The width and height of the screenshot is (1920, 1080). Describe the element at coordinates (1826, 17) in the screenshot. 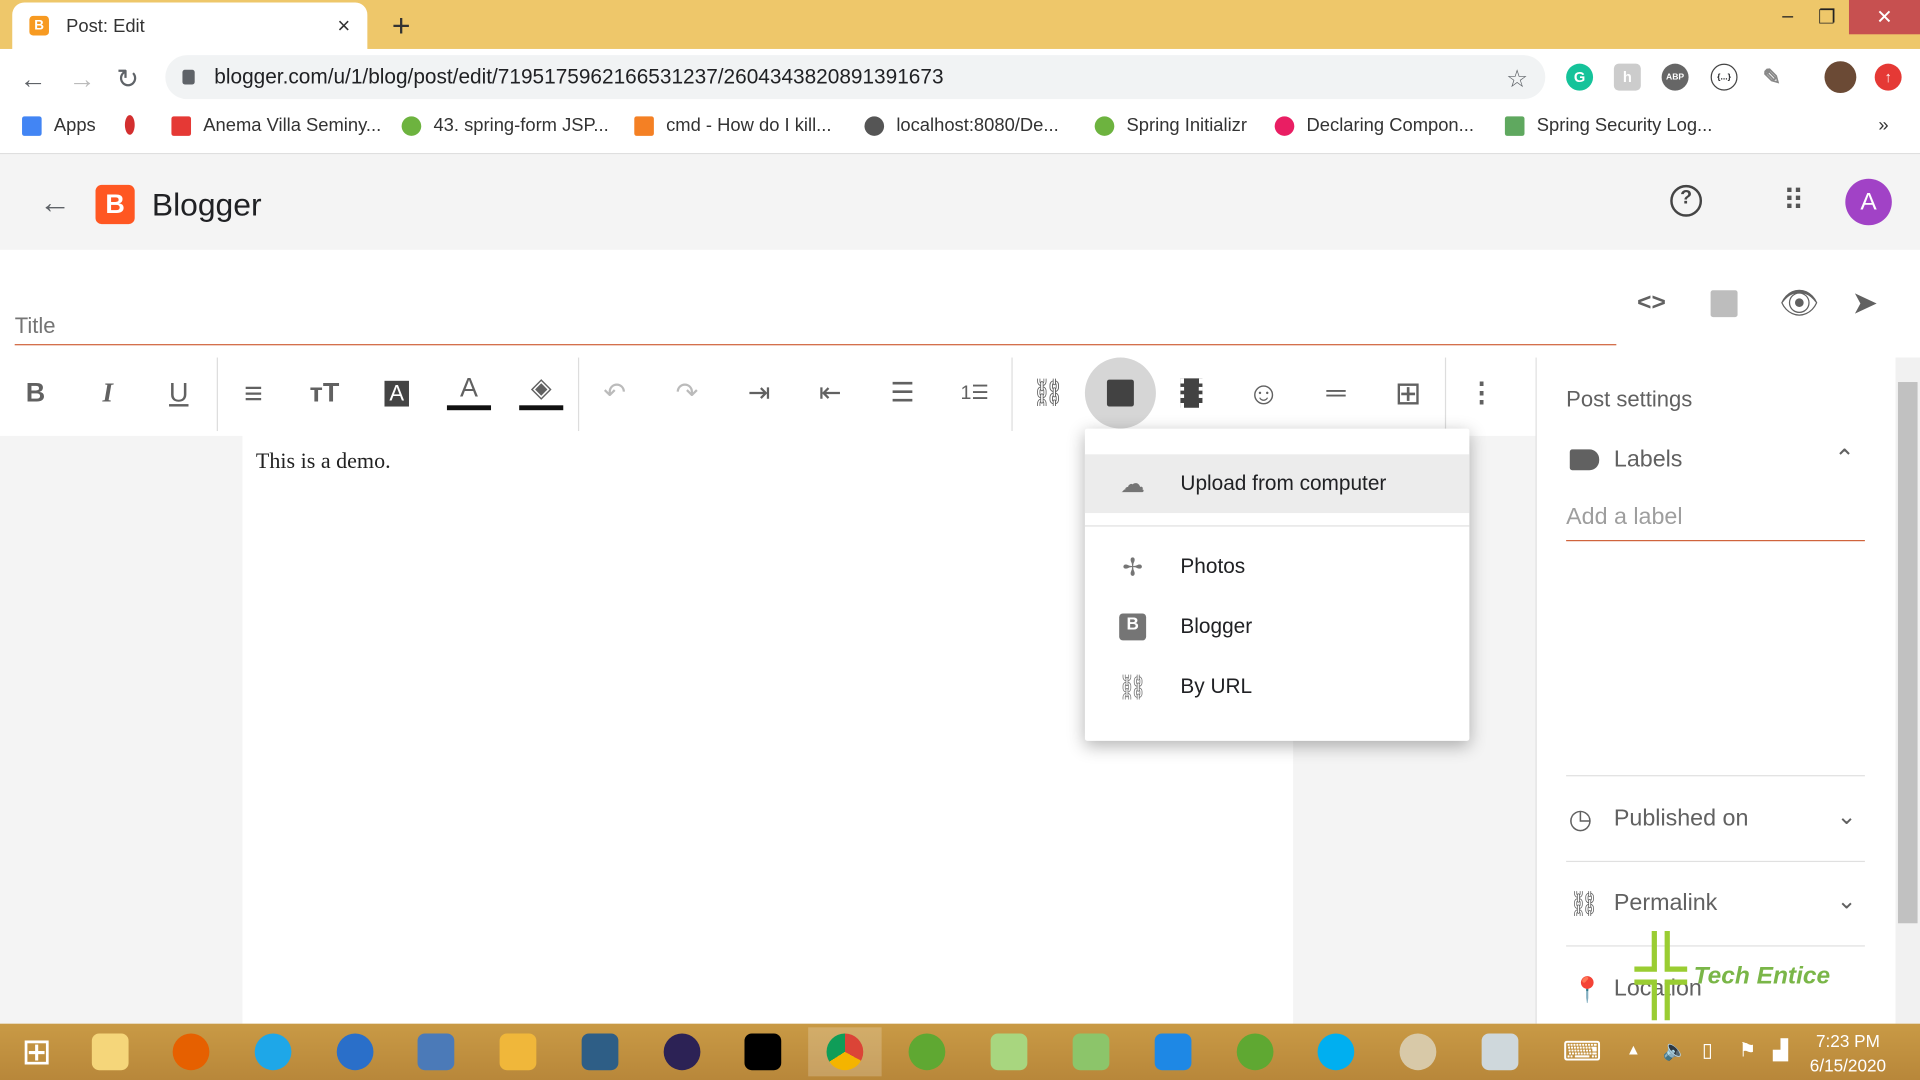

I see `restore-button: ❐` at that location.